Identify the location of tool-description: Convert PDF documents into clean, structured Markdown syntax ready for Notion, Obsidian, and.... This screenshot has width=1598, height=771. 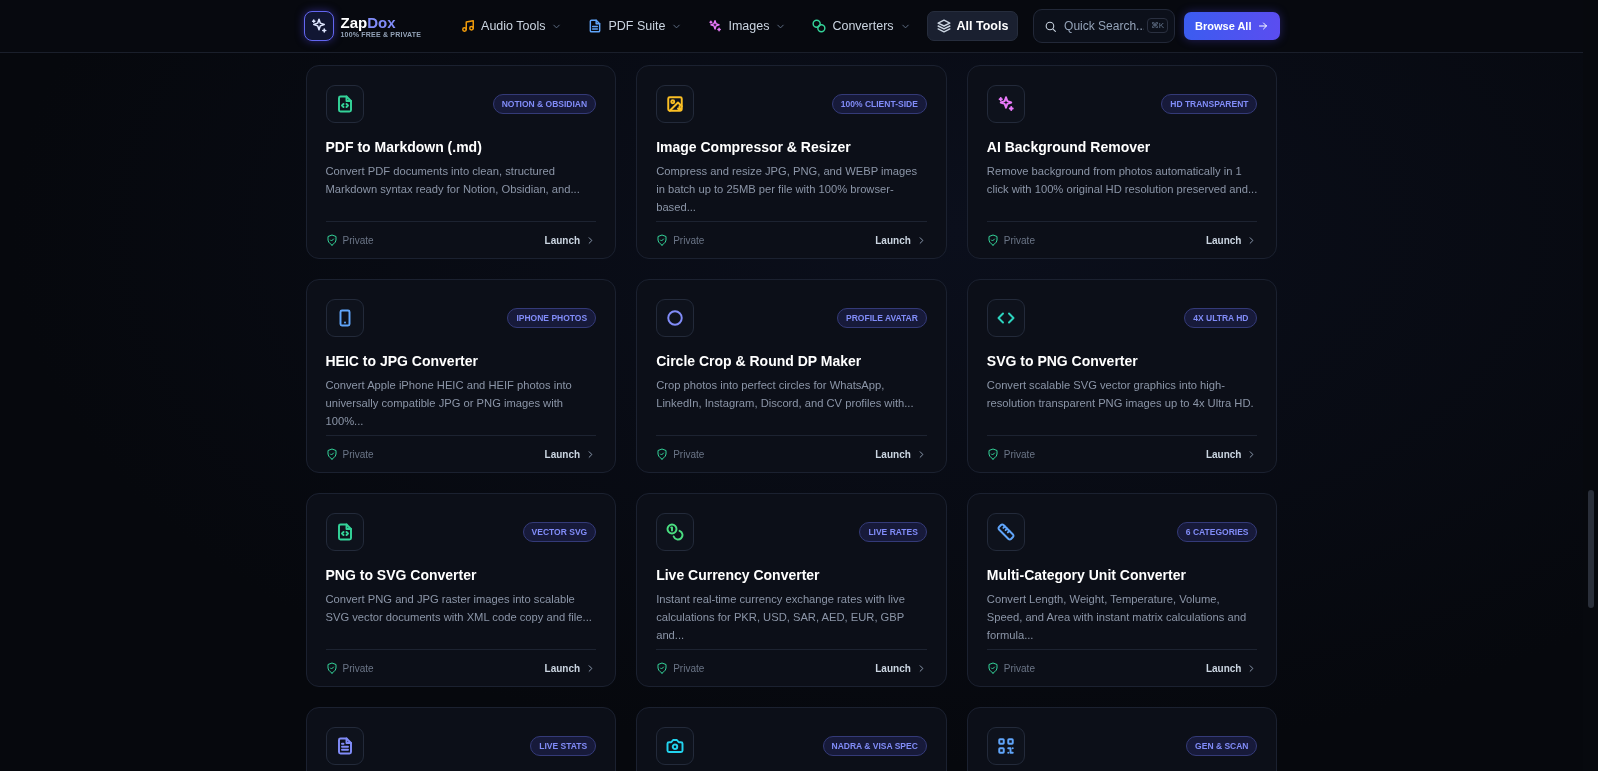
(453, 180).